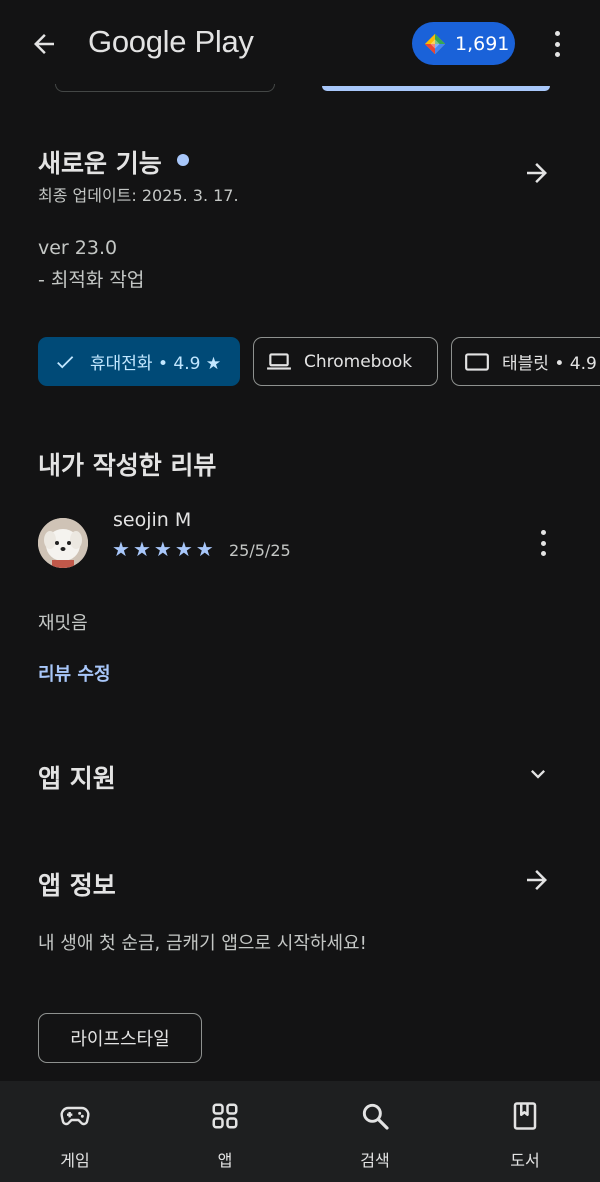 Image resolution: width=600 pixels, height=1182 pixels. I want to click on whats-new-title: 새로운 기능, so click(100, 162).